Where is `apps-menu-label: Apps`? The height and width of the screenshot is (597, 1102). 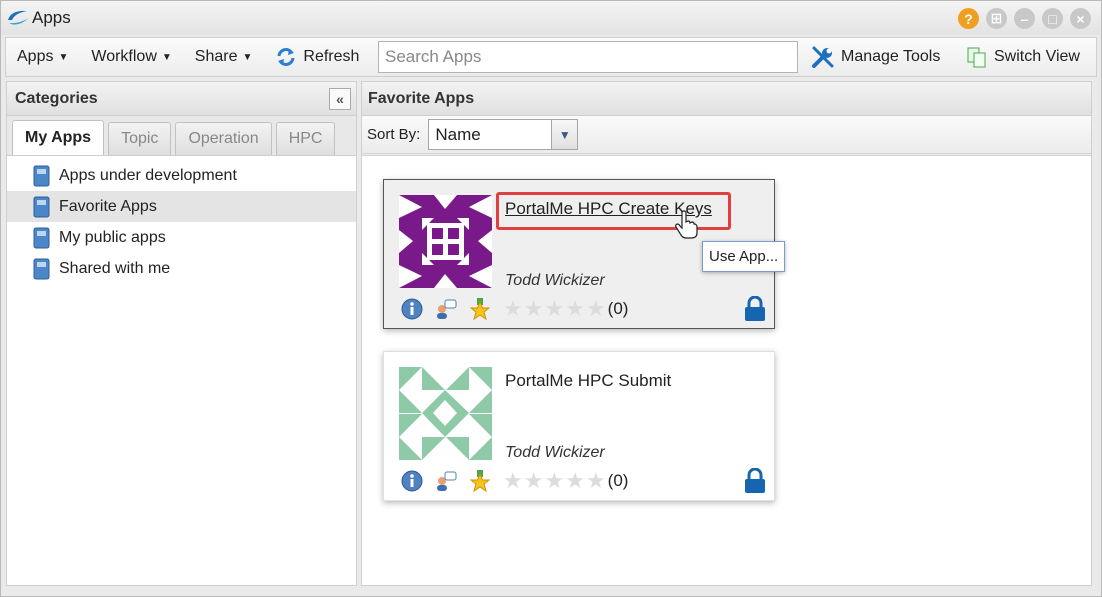
apps-menu-label: Apps is located at coordinates (35, 56).